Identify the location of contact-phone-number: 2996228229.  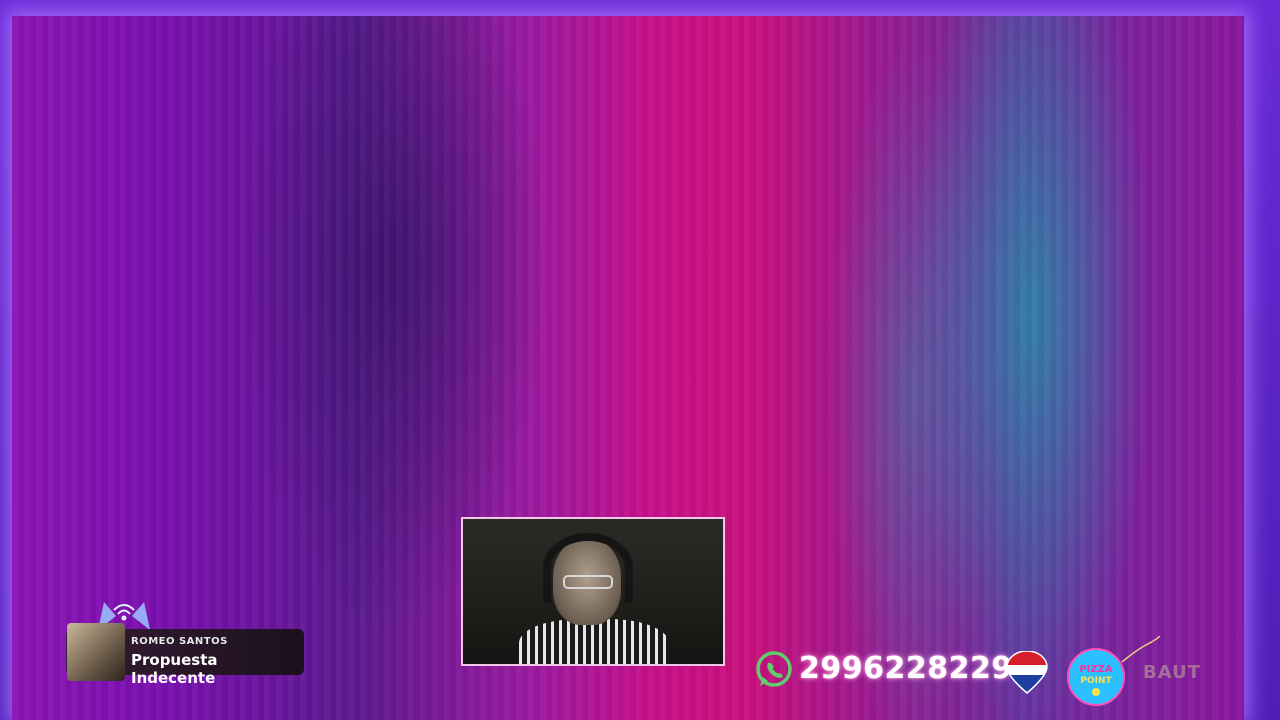
(906, 668).